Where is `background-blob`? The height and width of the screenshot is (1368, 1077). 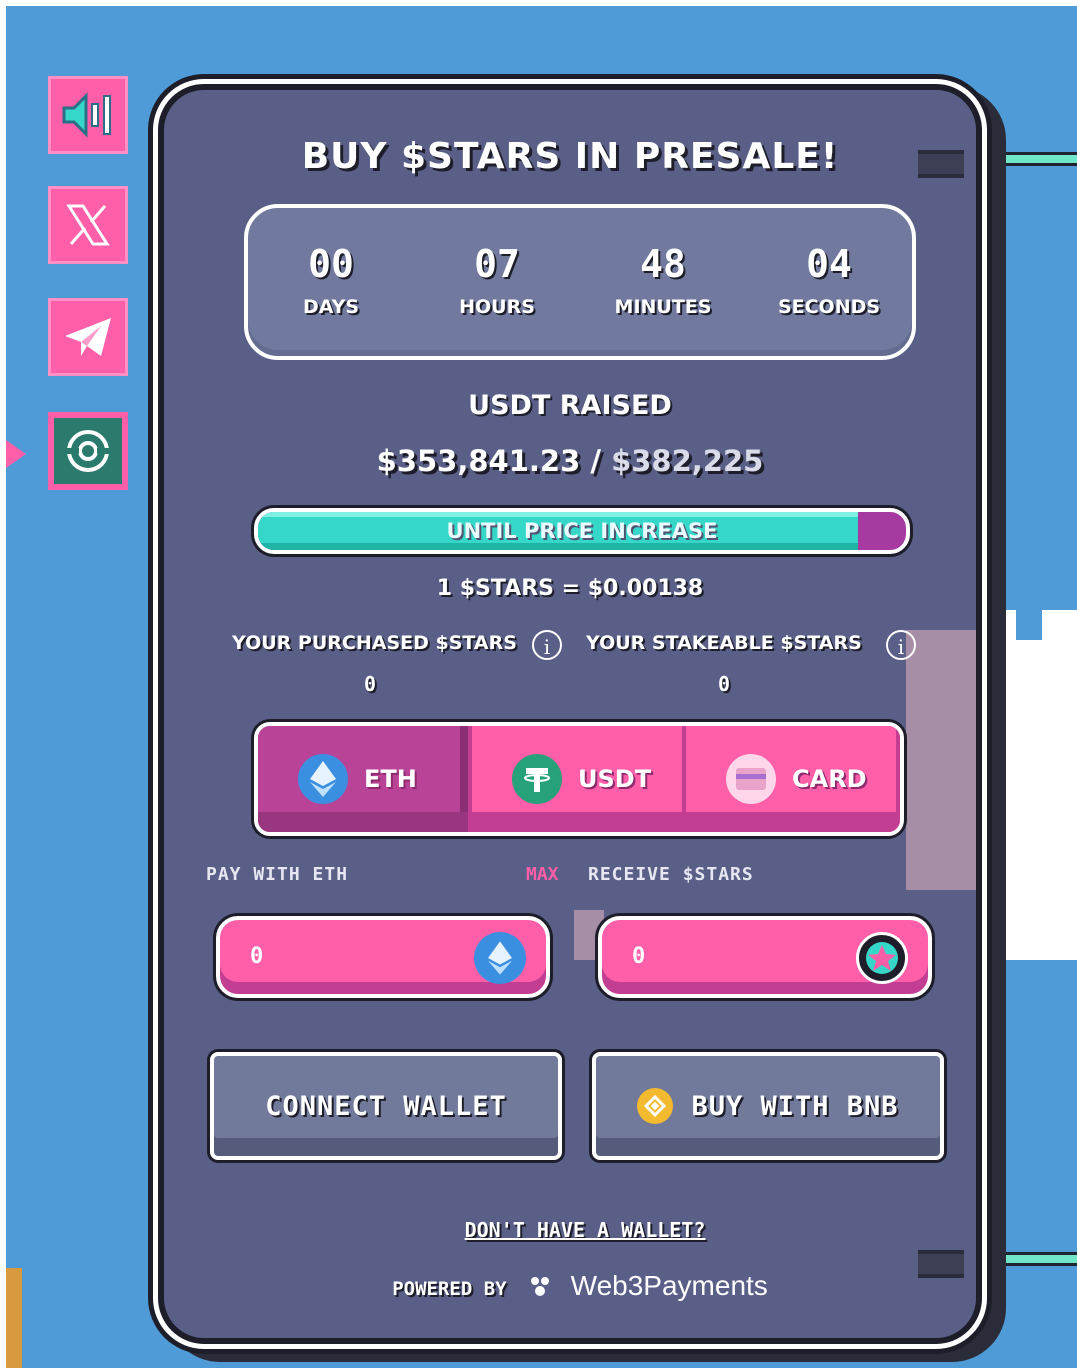
background-blob is located at coordinates (941, 760).